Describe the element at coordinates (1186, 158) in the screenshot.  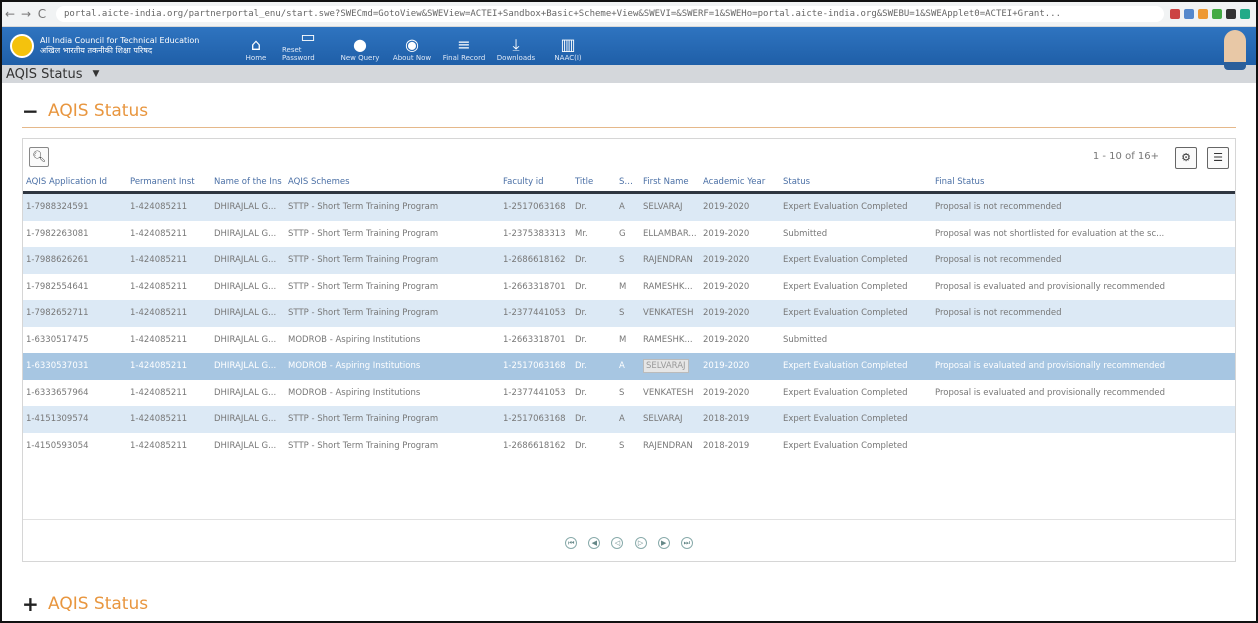
I see `gear-icon: ⚙` at that location.